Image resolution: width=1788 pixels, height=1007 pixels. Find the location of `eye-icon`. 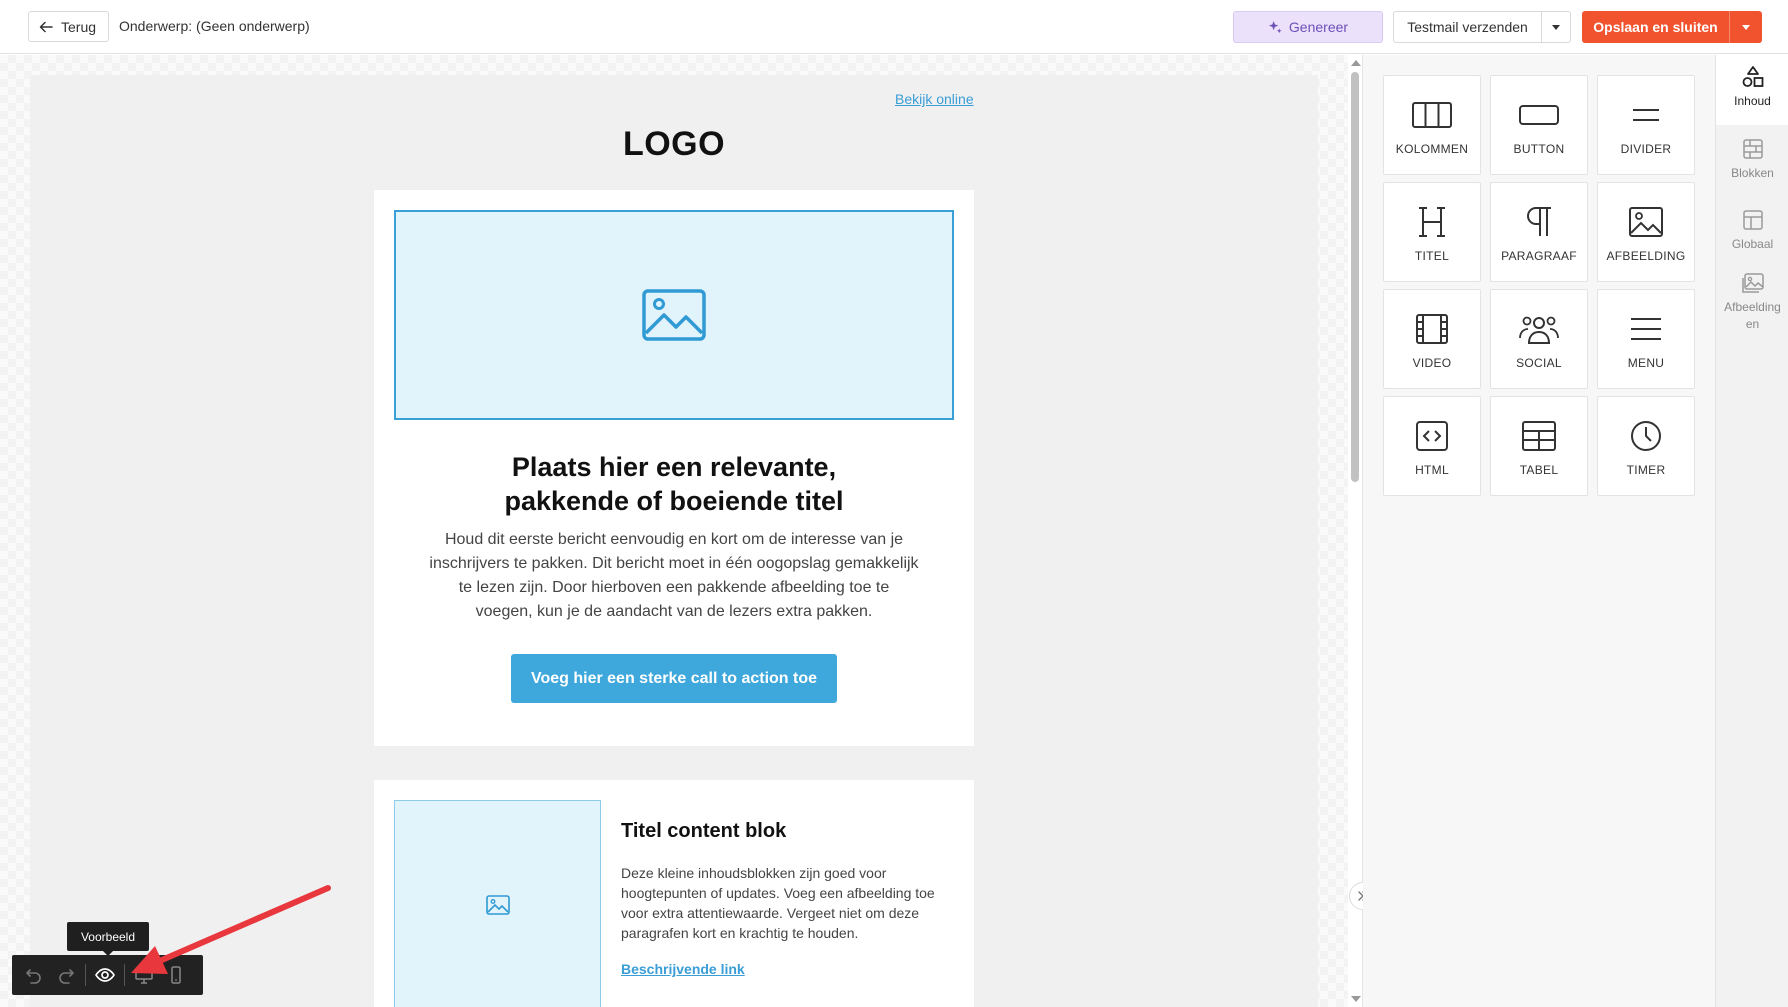

eye-icon is located at coordinates (105, 975).